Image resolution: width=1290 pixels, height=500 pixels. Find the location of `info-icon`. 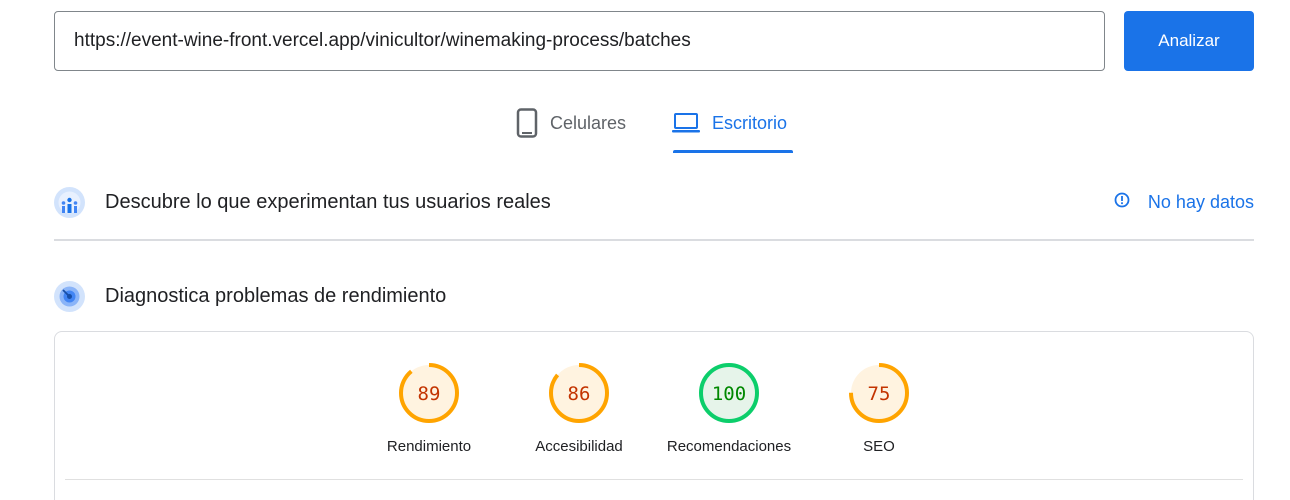

info-icon is located at coordinates (1122, 202).